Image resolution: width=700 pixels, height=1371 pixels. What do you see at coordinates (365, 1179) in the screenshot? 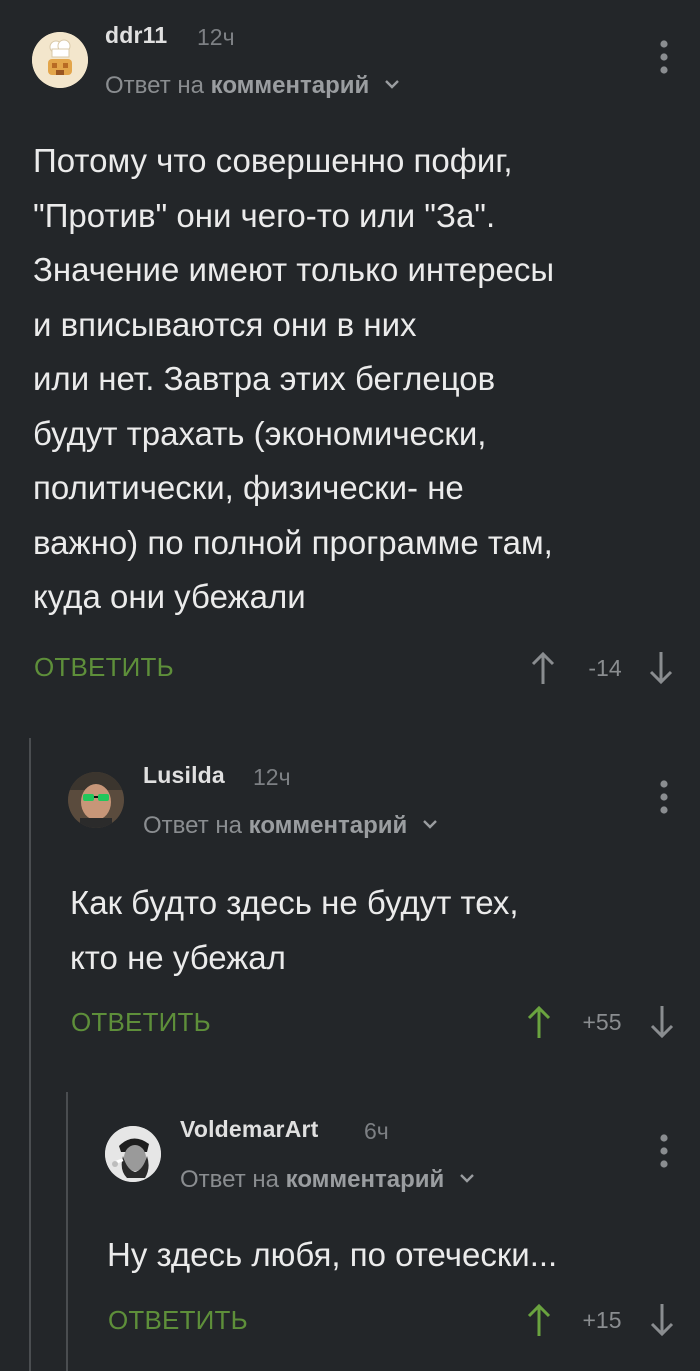
I see `reply-to-target: комментарий` at bounding box center [365, 1179].